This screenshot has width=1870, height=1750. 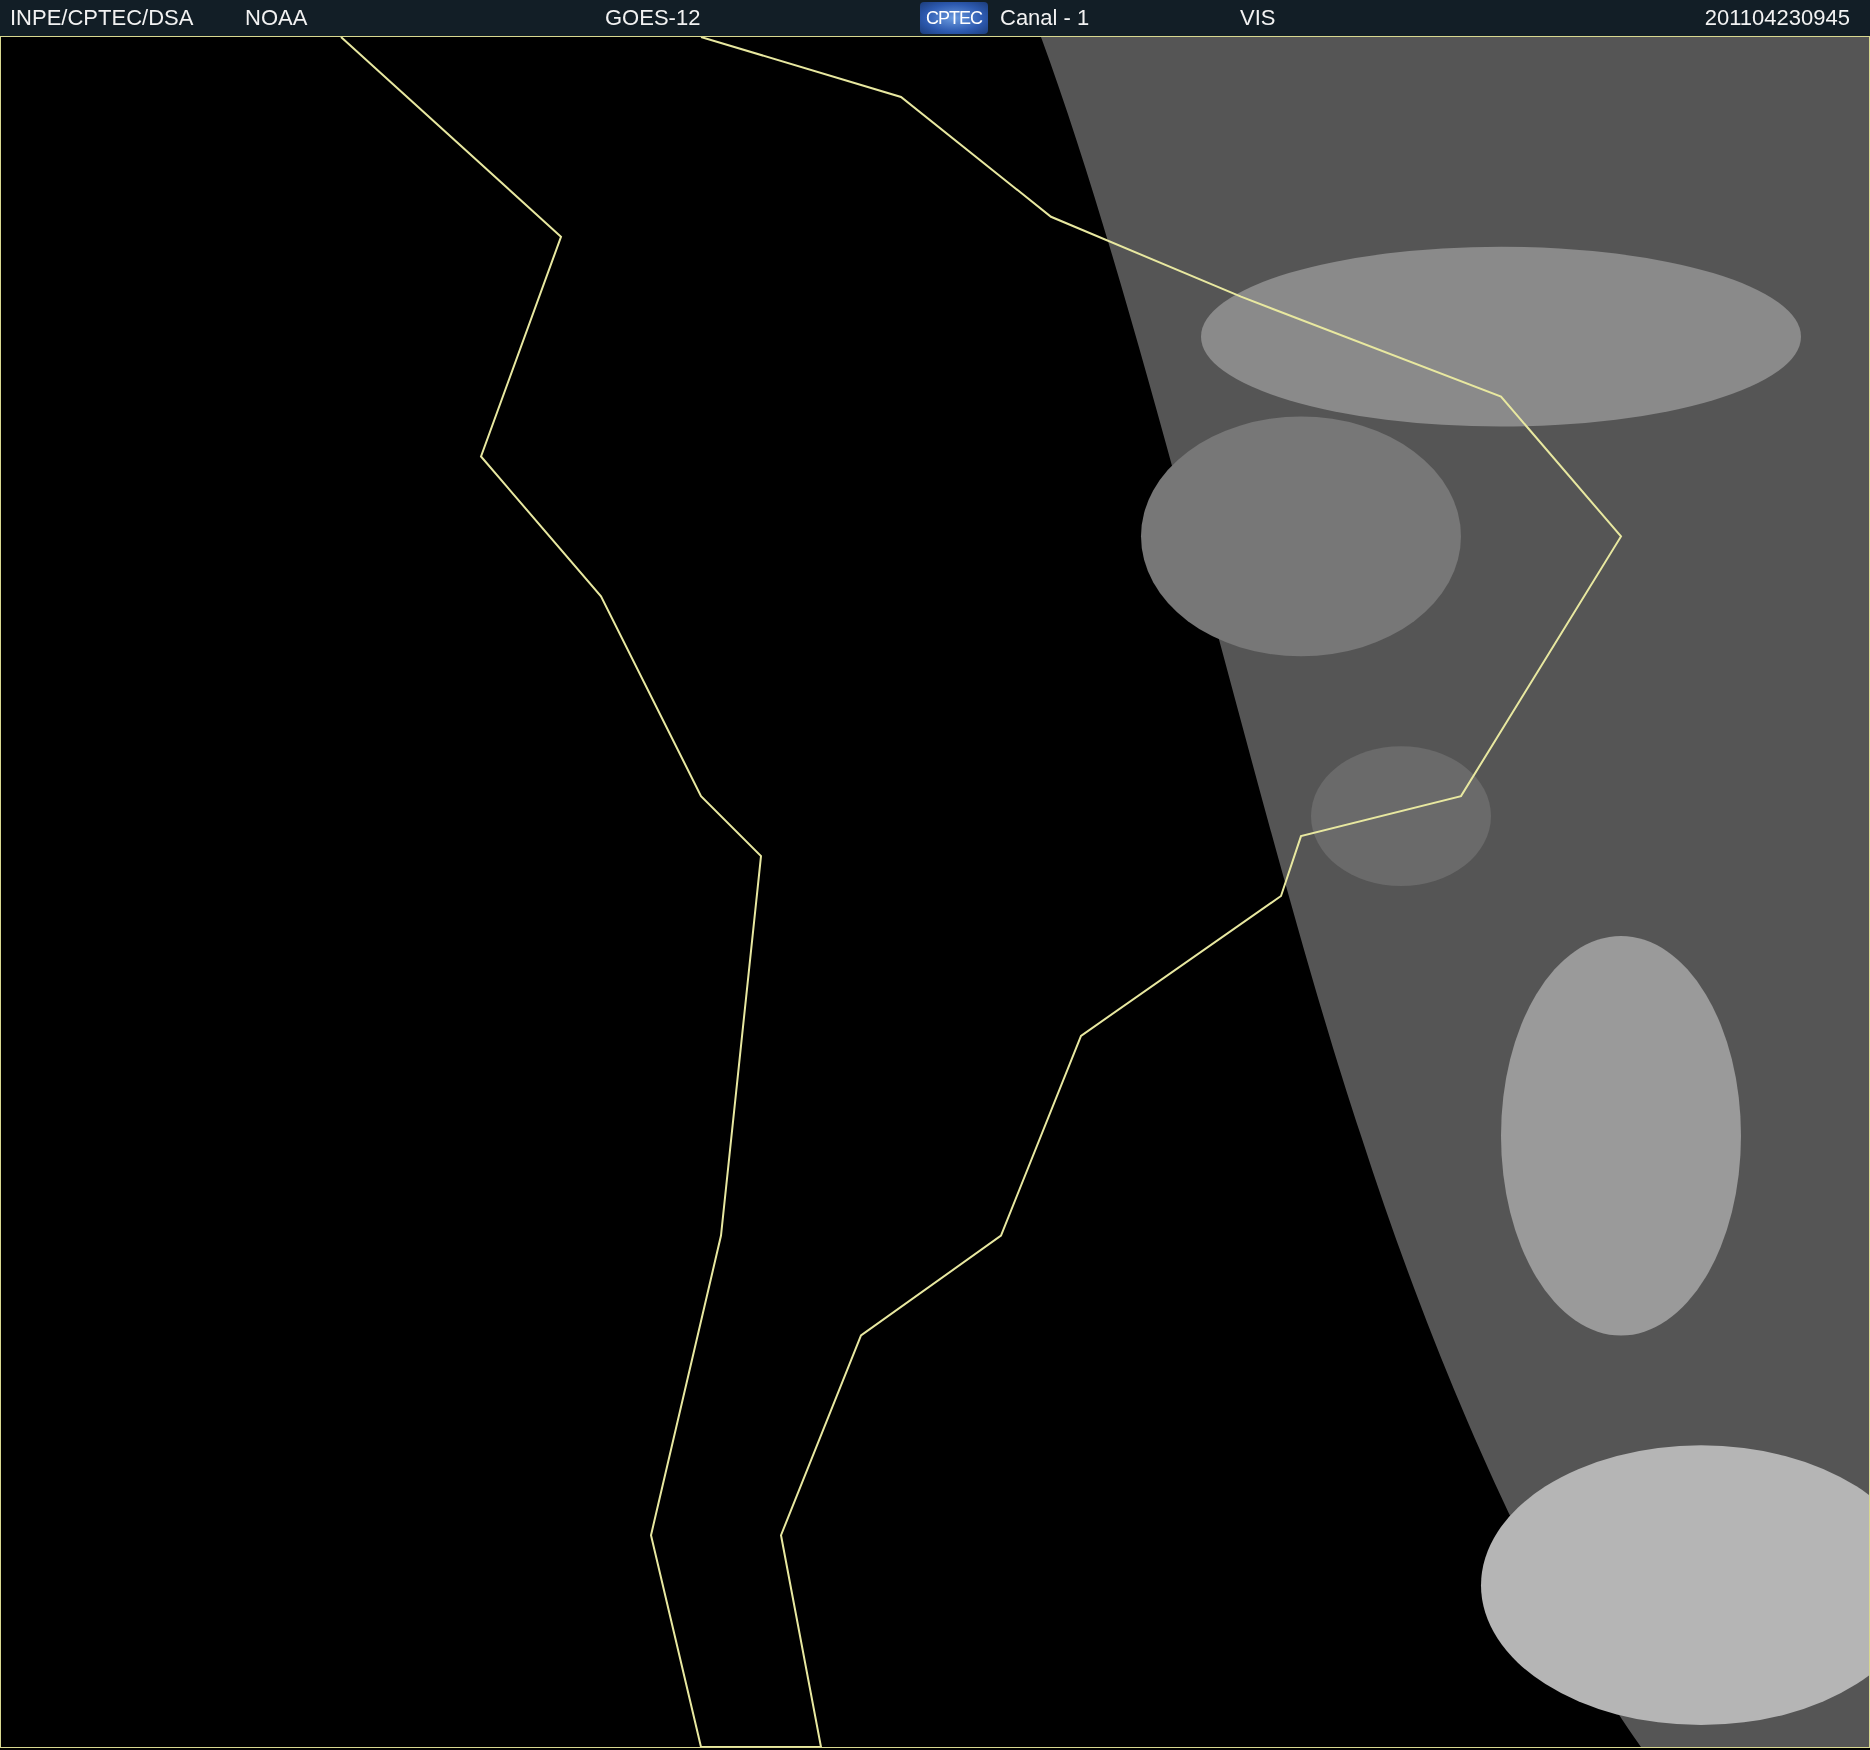 What do you see at coordinates (102, 18) in the screenshot?
I see `source-label: INPE/CPTEC/DSA` at bounding box center [102, 18].